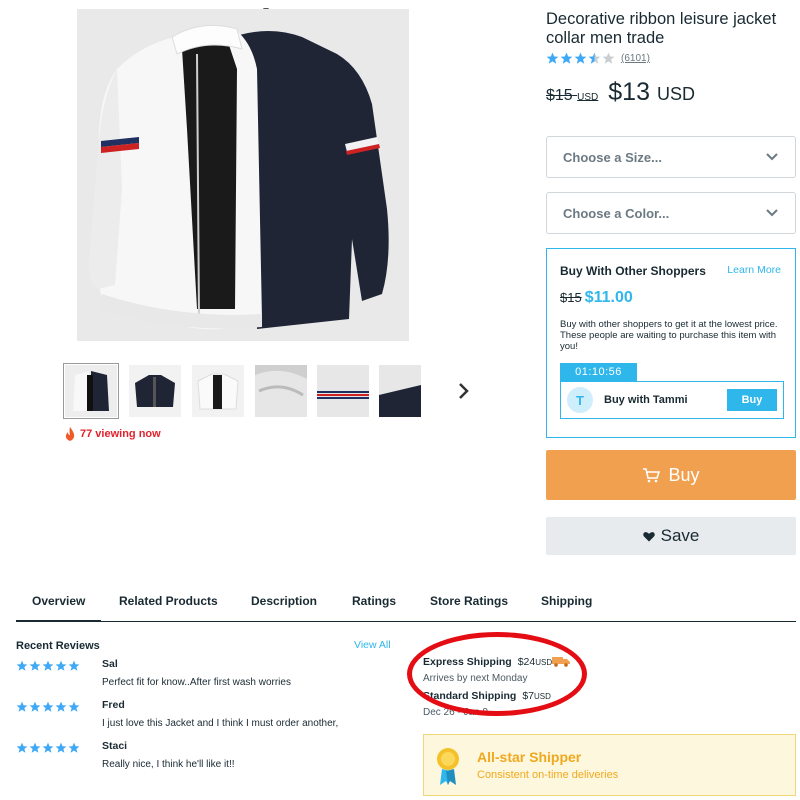  What do you see at coordinates (284, 601) in the screenshot?
I see `tab-description: Description` at bounding box center [284, 601].